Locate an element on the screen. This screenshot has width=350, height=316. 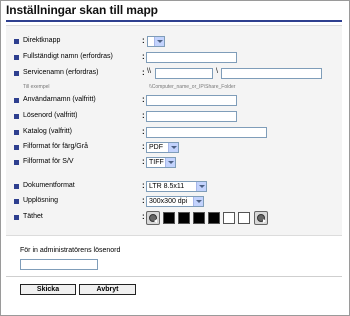
submit-button: Skicka is located at coordinates (48, 289).